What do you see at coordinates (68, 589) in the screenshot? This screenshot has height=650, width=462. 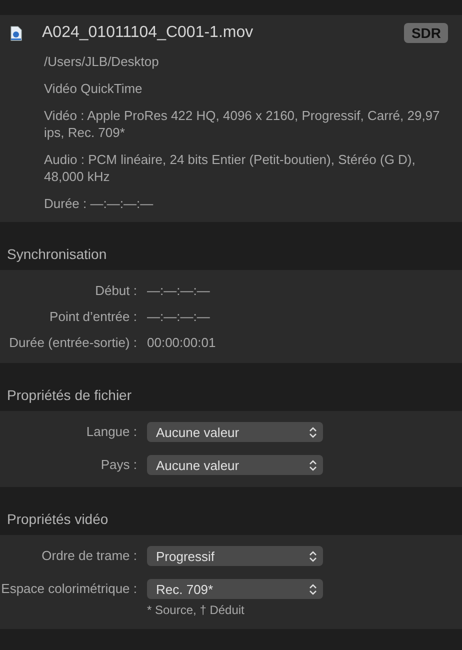 I see `field-label: Espace colorimétrique :` at bounding box center [68, 589].